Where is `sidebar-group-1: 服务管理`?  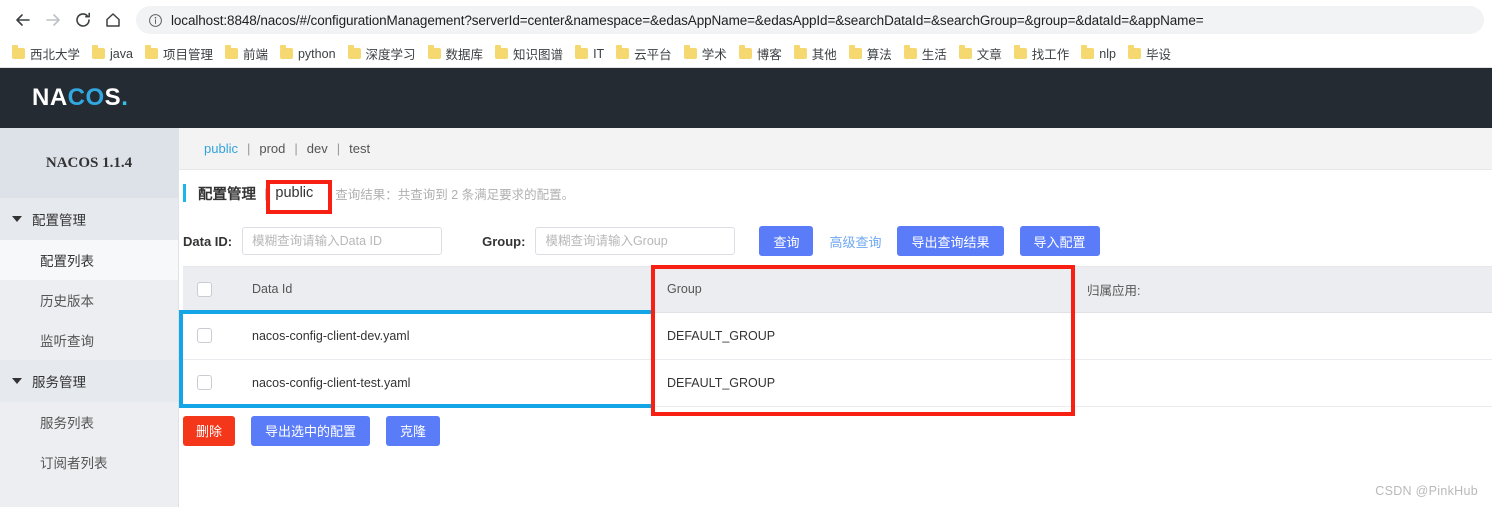 sidebar-group-1: 服务管理 is located at coordinates (89, 381).